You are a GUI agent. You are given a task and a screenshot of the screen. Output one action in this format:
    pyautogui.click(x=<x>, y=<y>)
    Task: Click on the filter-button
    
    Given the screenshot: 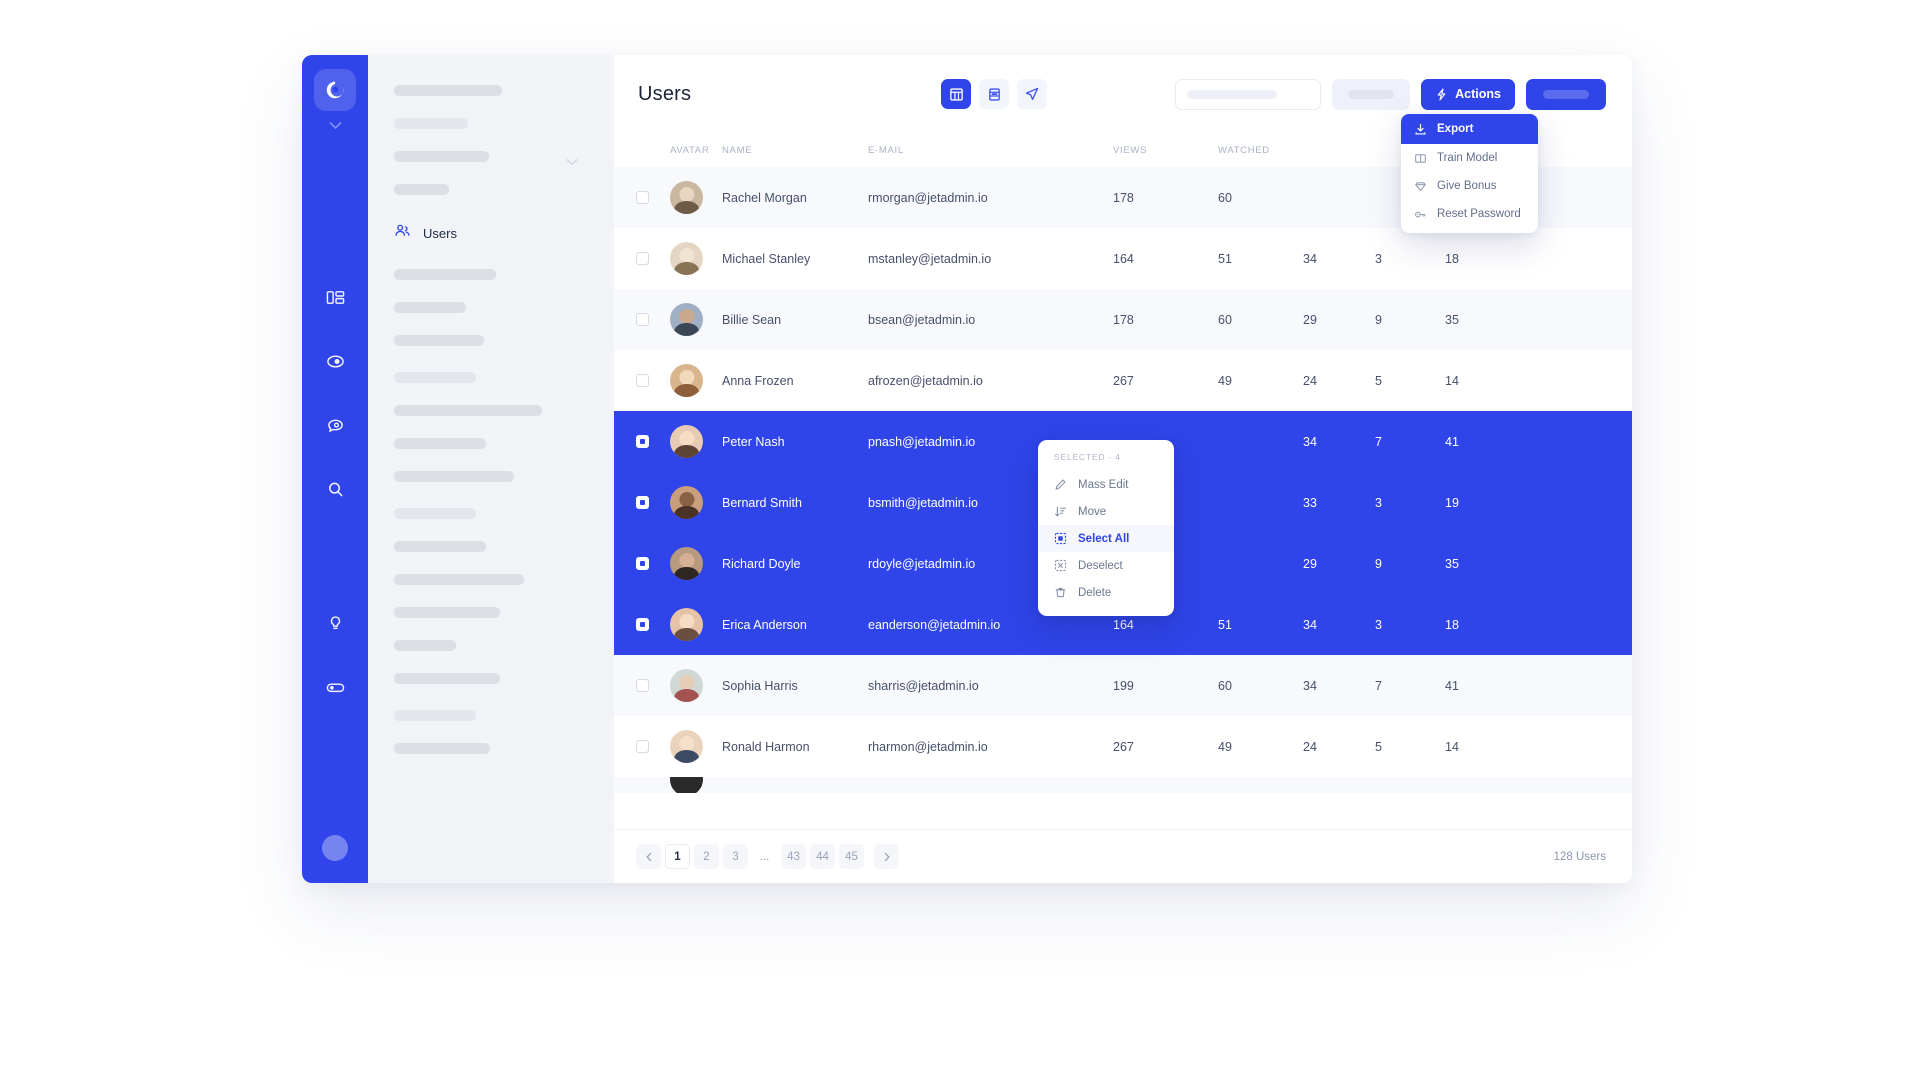 What is the action you would take?
    pyautogui.click(x=1371, y=94)
    